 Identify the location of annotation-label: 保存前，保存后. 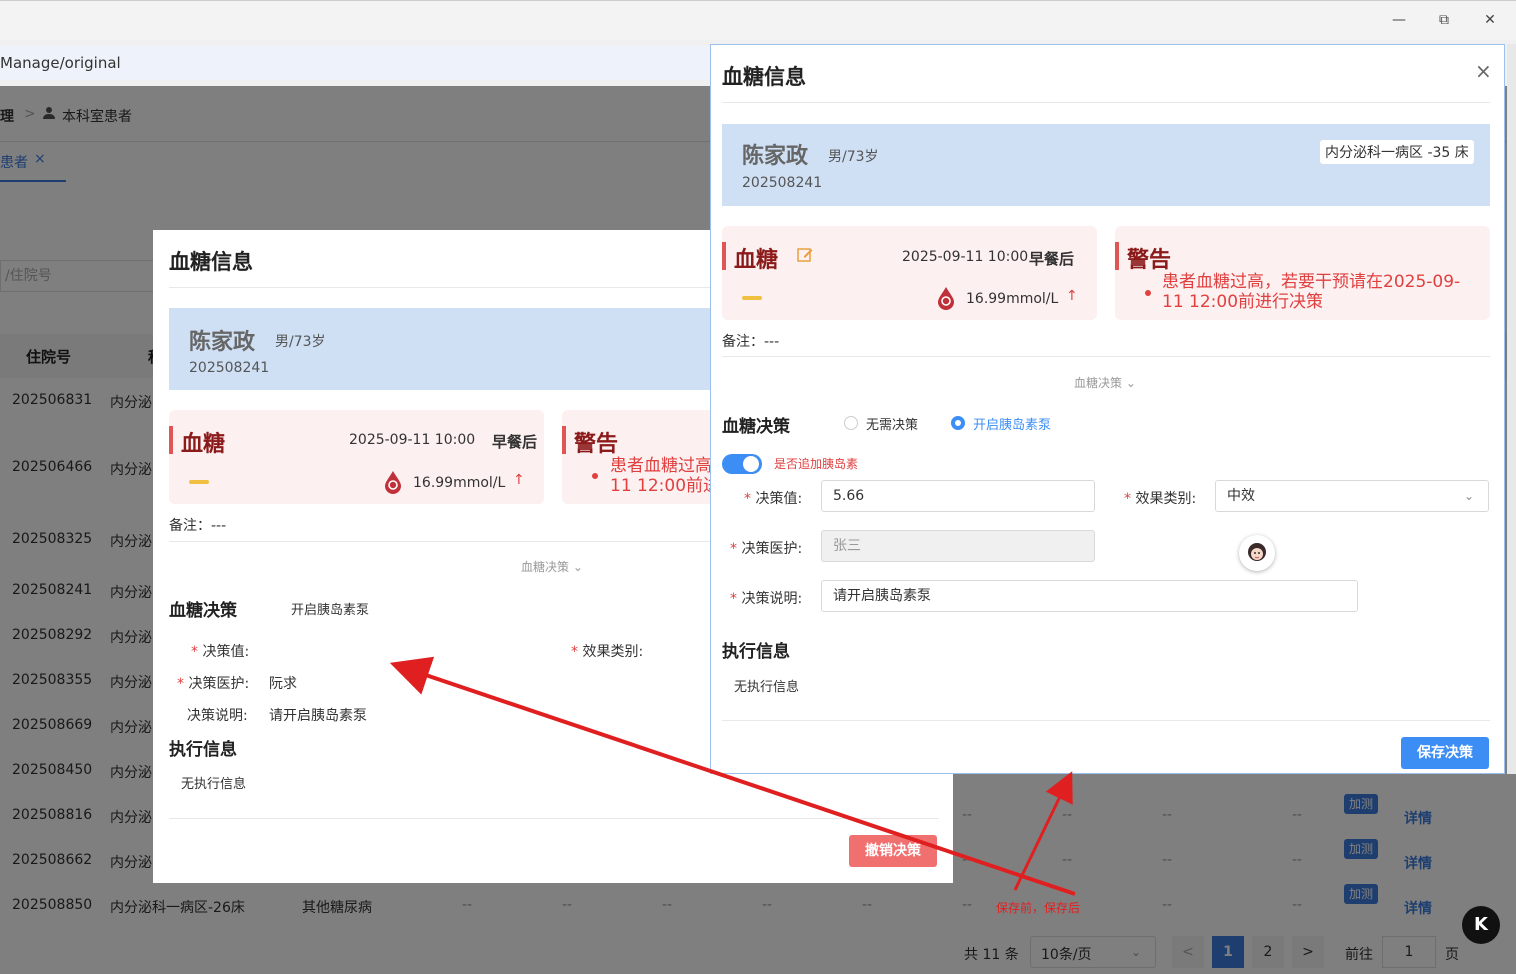
(1038, 908).